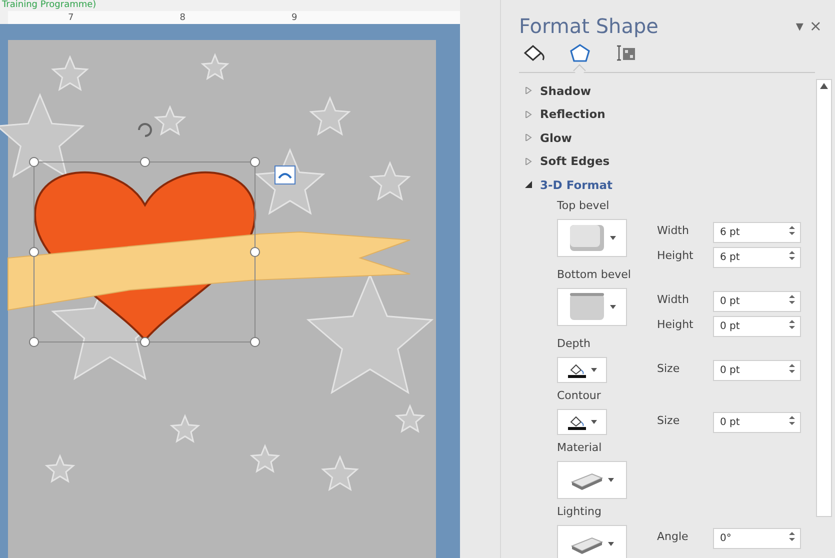 This screenshot has width=835, height=558. Describe the element at coordinates (673, 536) in the screenshot. I see `field-label: Angle` at that location.